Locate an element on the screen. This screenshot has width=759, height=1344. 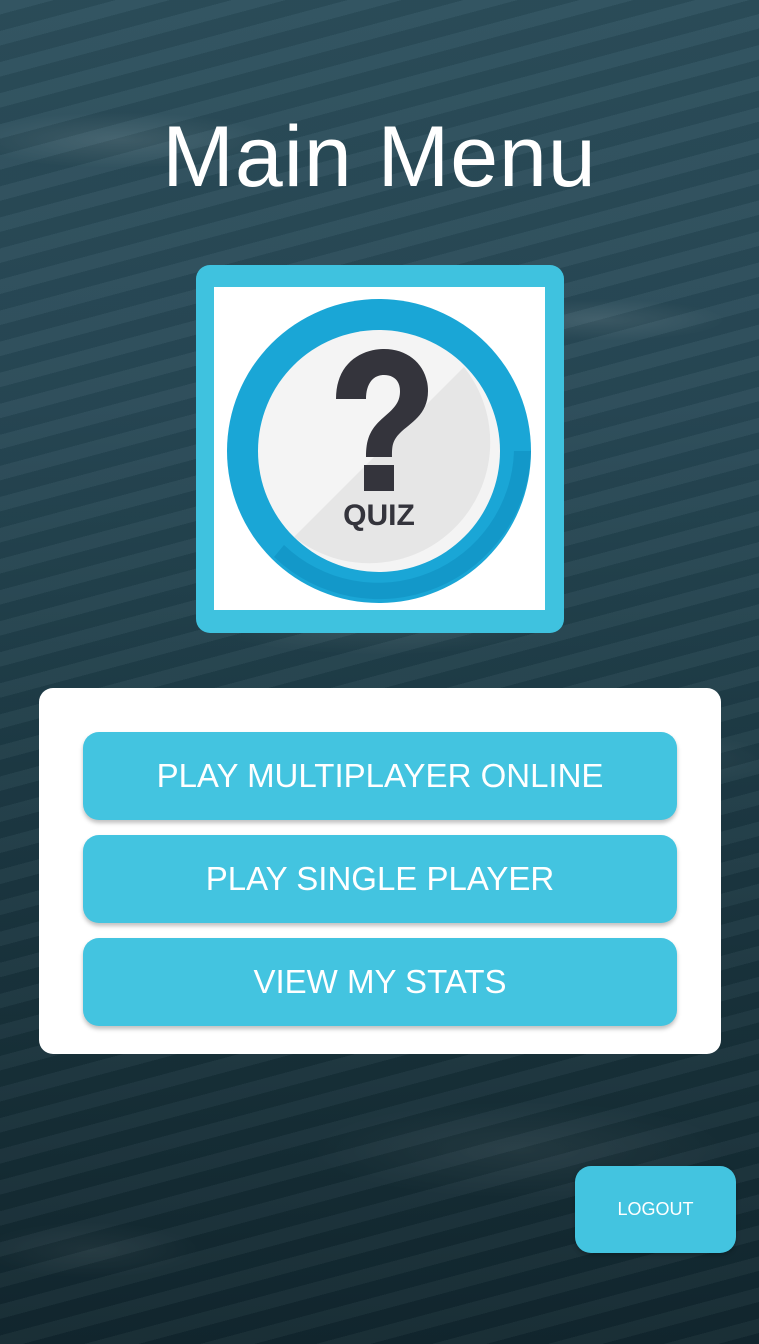
play-single-player-button: PLAY SINGLE PLAYER is located at coordinates (380, 879).